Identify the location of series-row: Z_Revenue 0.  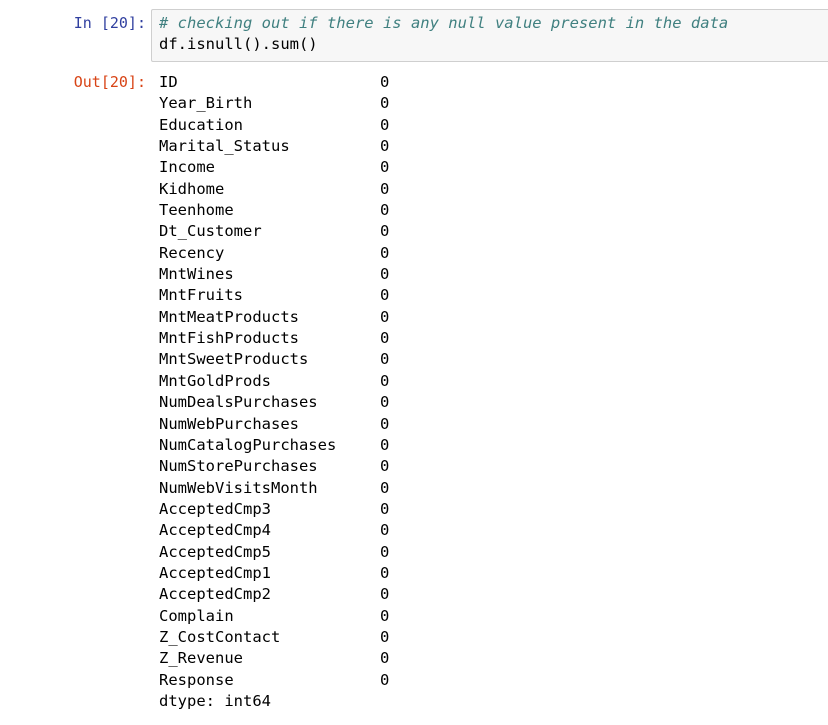
(489, 658).